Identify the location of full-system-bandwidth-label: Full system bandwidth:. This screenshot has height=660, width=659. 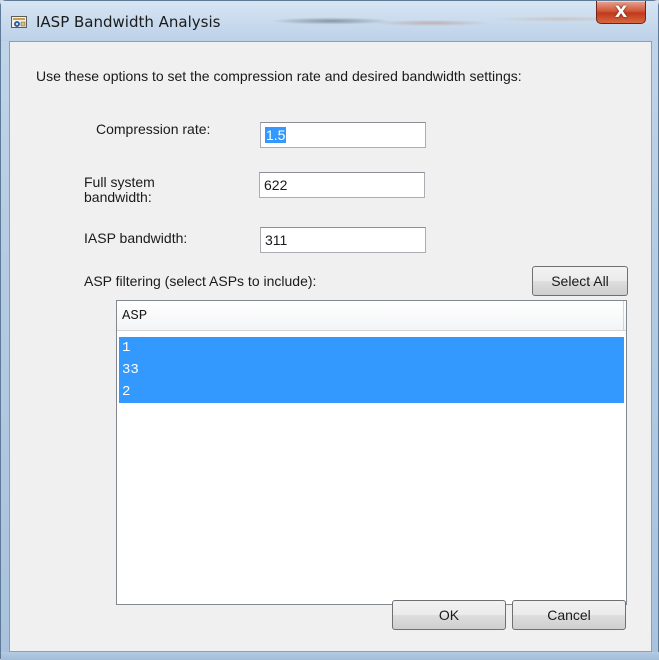
(119, 190).